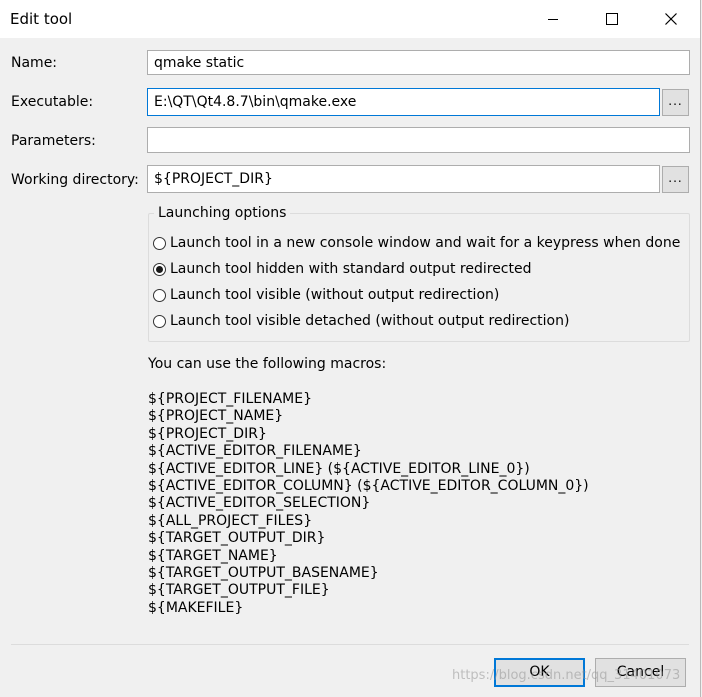 The image size is (702, 697). I want to click on title-bar: Edit tool, so click(350, 19).